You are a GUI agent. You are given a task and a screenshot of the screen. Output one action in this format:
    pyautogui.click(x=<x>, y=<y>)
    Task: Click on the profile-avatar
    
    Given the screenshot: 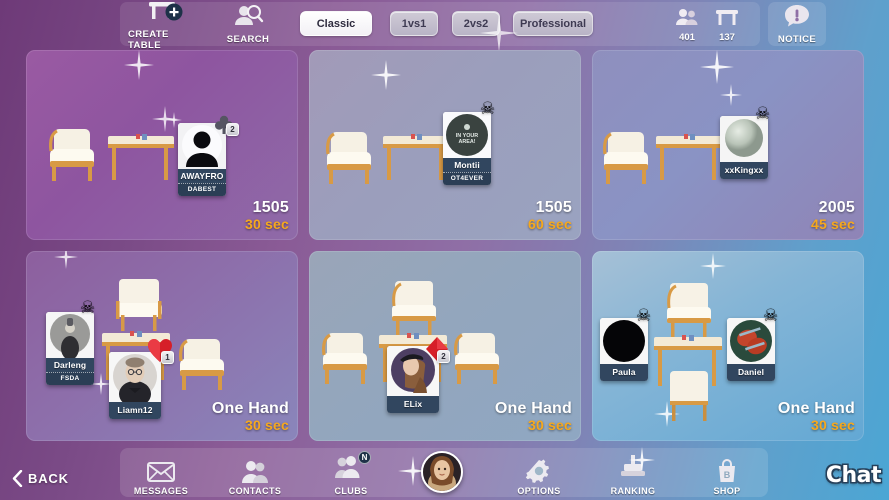 What is the action you would take?
    pyautogui.click(x=442, y=472)
    